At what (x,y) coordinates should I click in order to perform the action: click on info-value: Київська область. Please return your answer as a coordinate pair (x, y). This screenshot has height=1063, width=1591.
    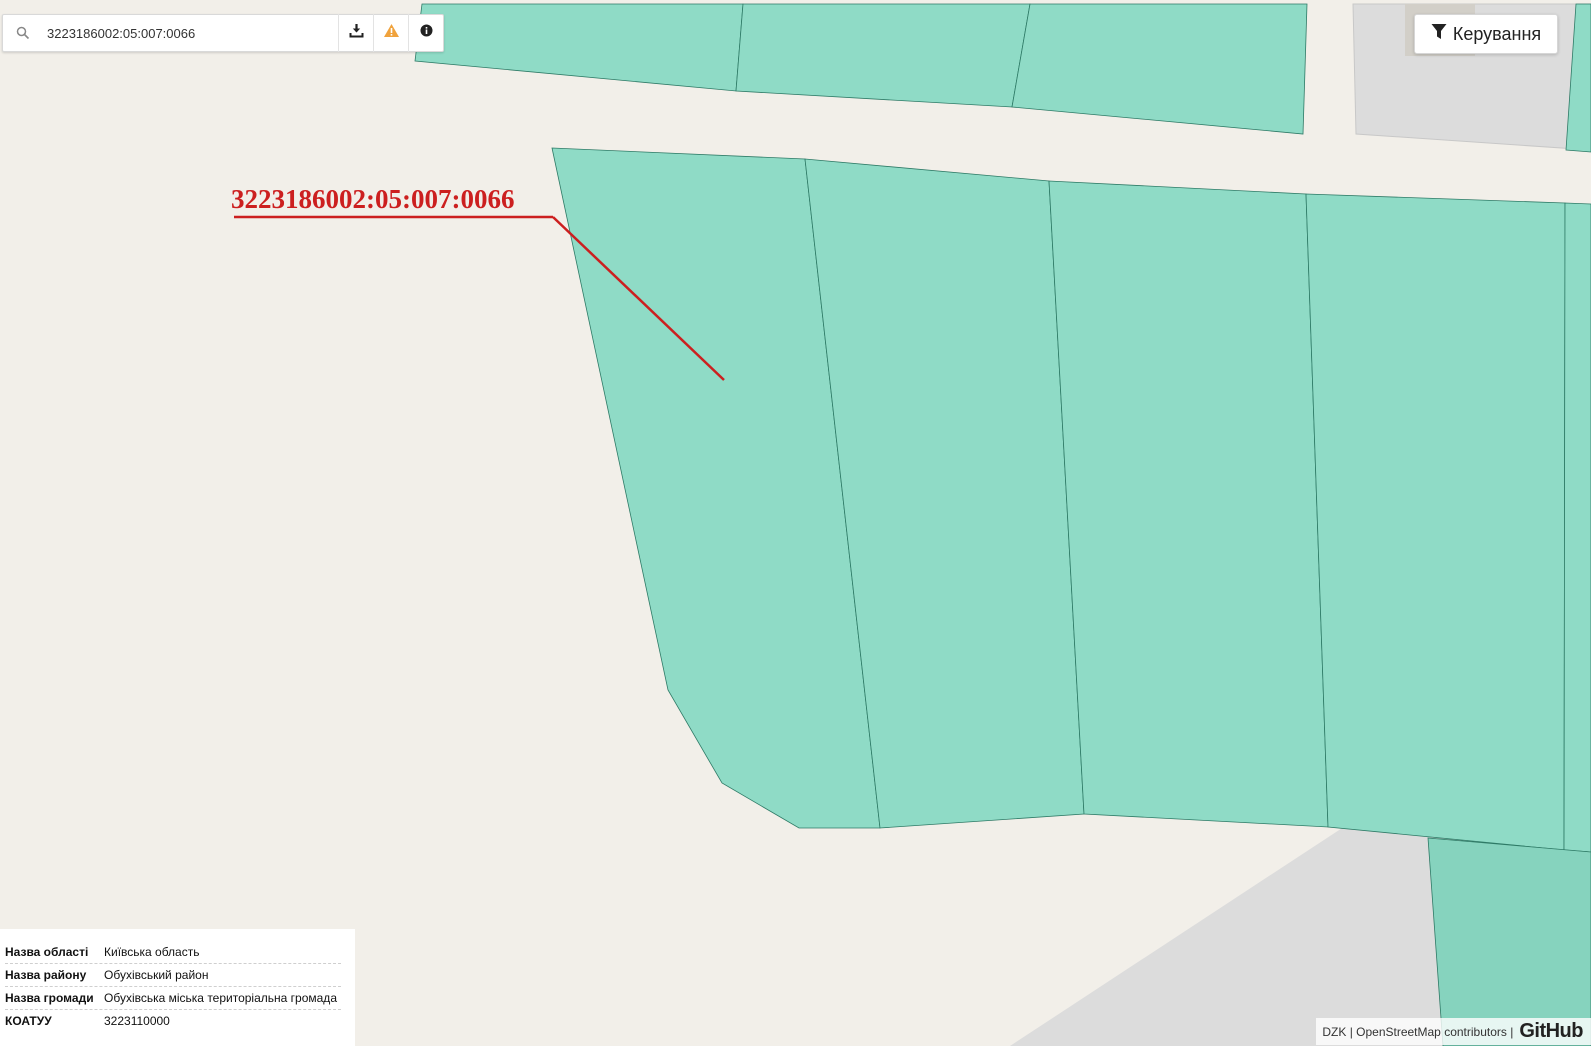
    Looking at the image, I should click on (152, 952).